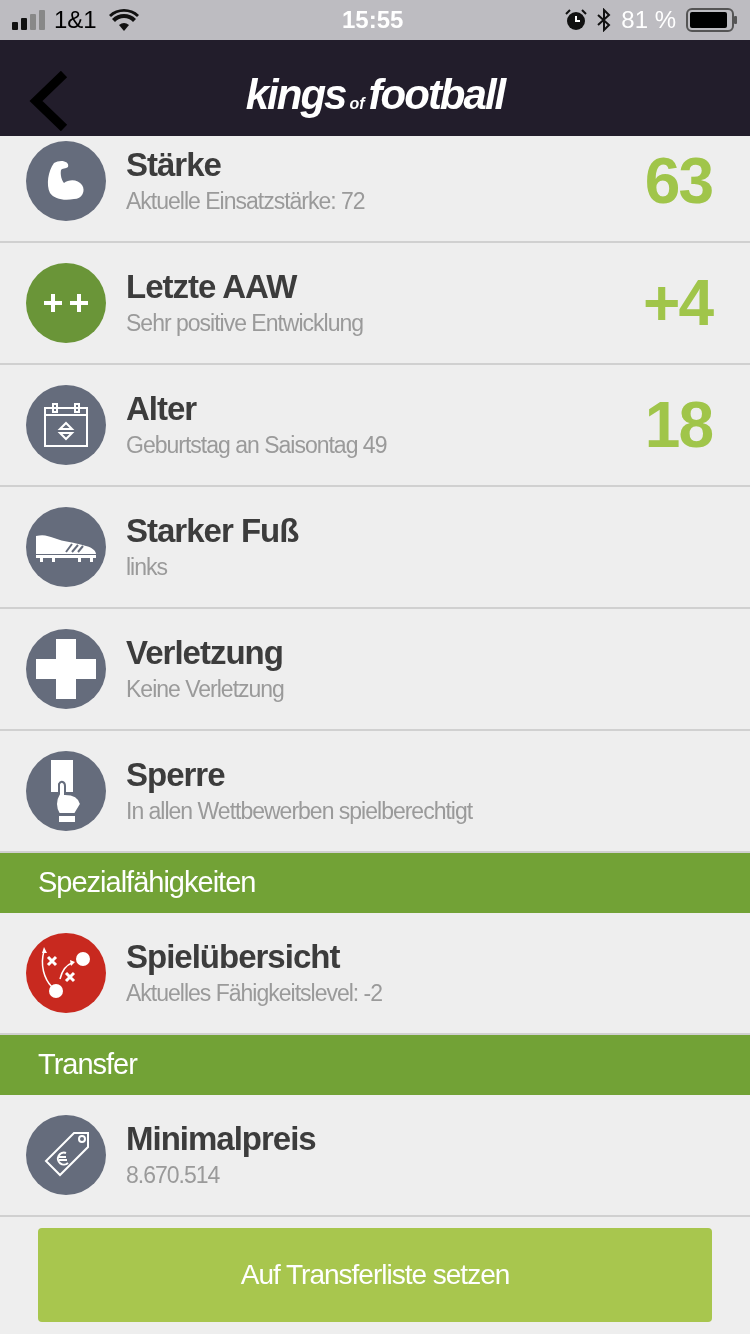 The width and height of the screenshot is (750, 1334). I want to click on row-subtitle: Sehr positive Entwicklung, so click(245, 323).